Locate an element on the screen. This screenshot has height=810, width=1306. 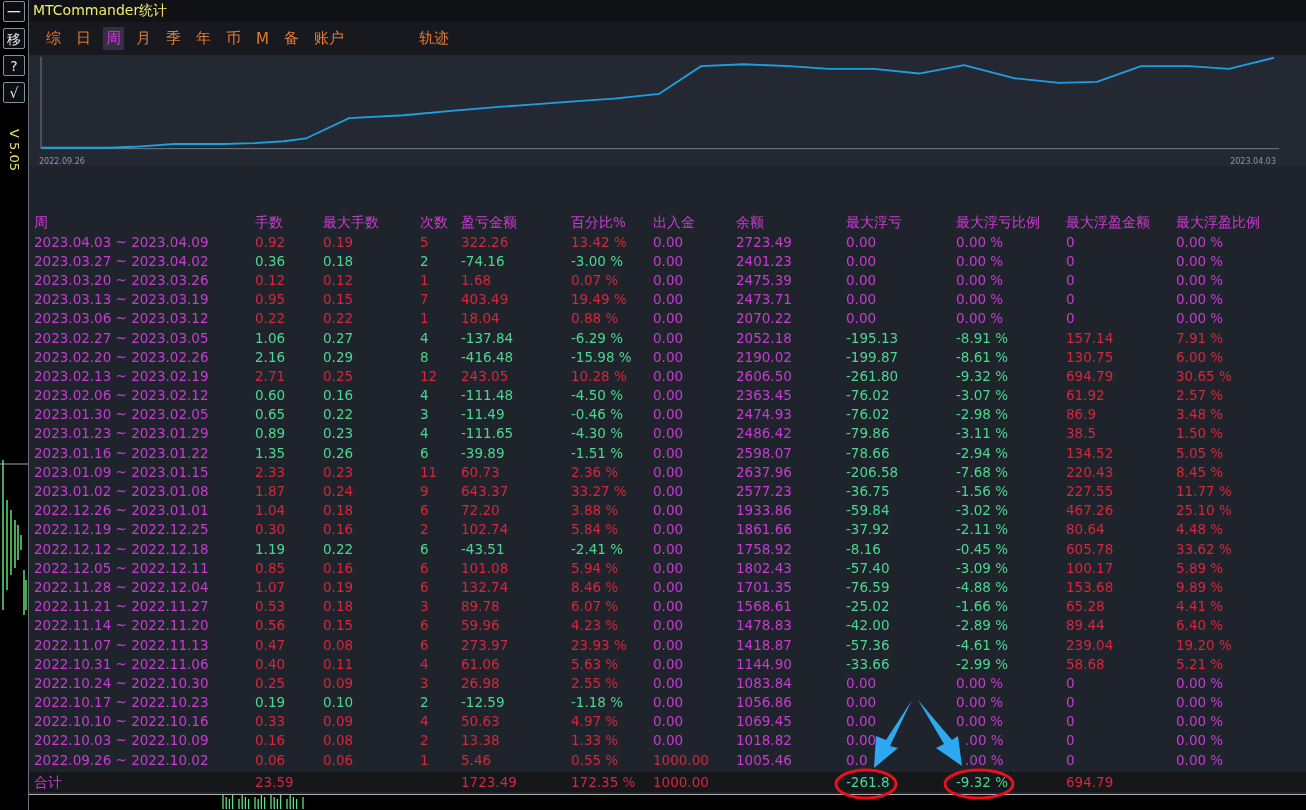
side-button: 一 is located at coordinates (14, 11).